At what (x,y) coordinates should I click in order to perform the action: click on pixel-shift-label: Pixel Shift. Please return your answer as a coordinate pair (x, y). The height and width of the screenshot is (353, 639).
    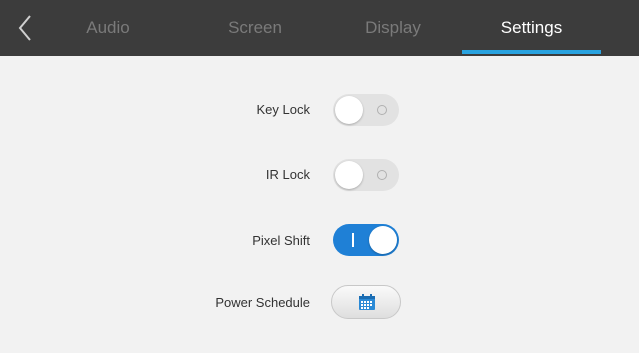
    Looking at the image, I should click on (281, 240).